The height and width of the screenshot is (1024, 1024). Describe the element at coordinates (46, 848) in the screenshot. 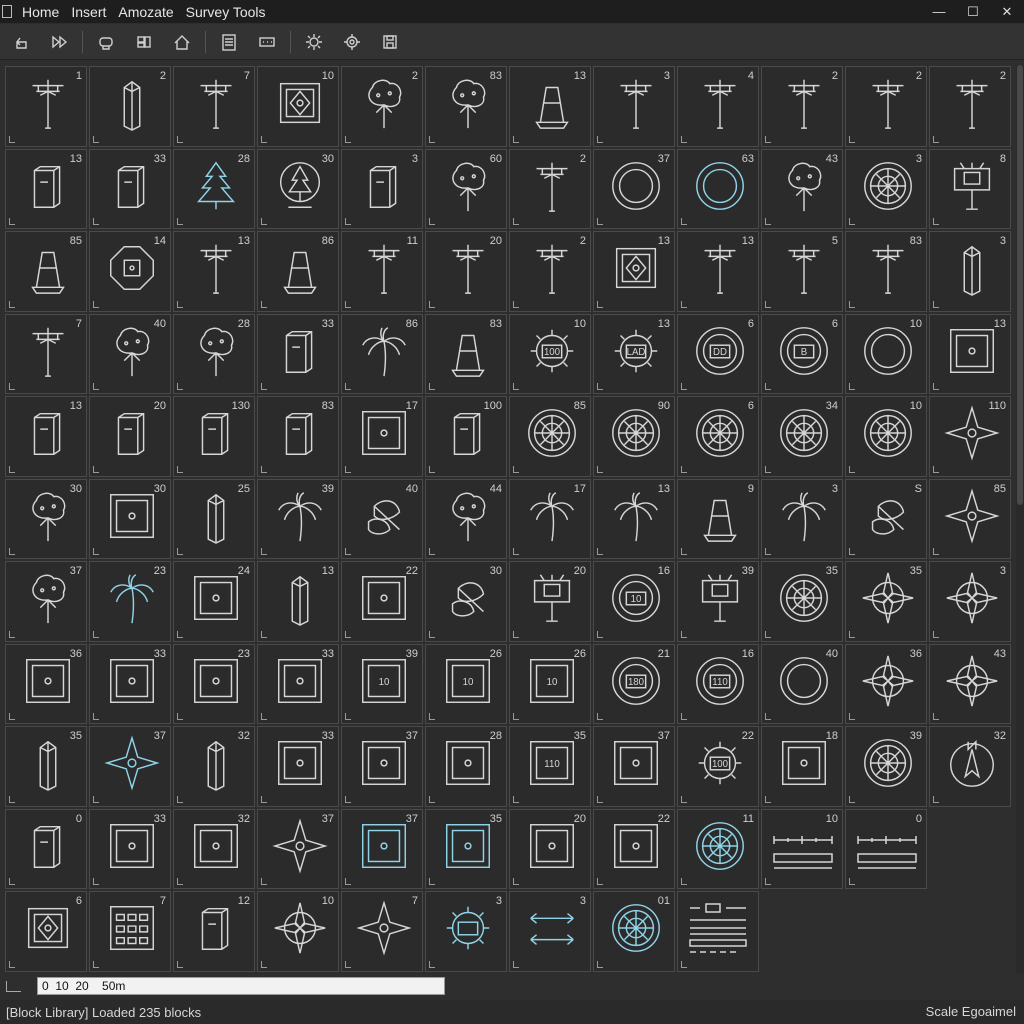

I see `block-tile-box: 0` at that location.